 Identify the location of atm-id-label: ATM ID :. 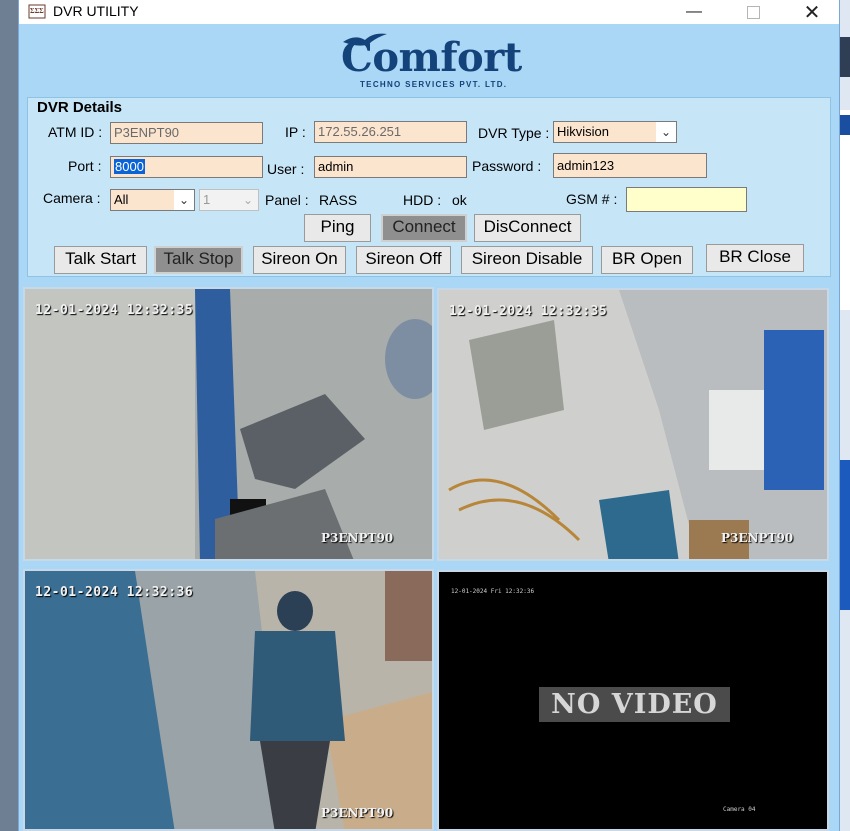
(75, 132).